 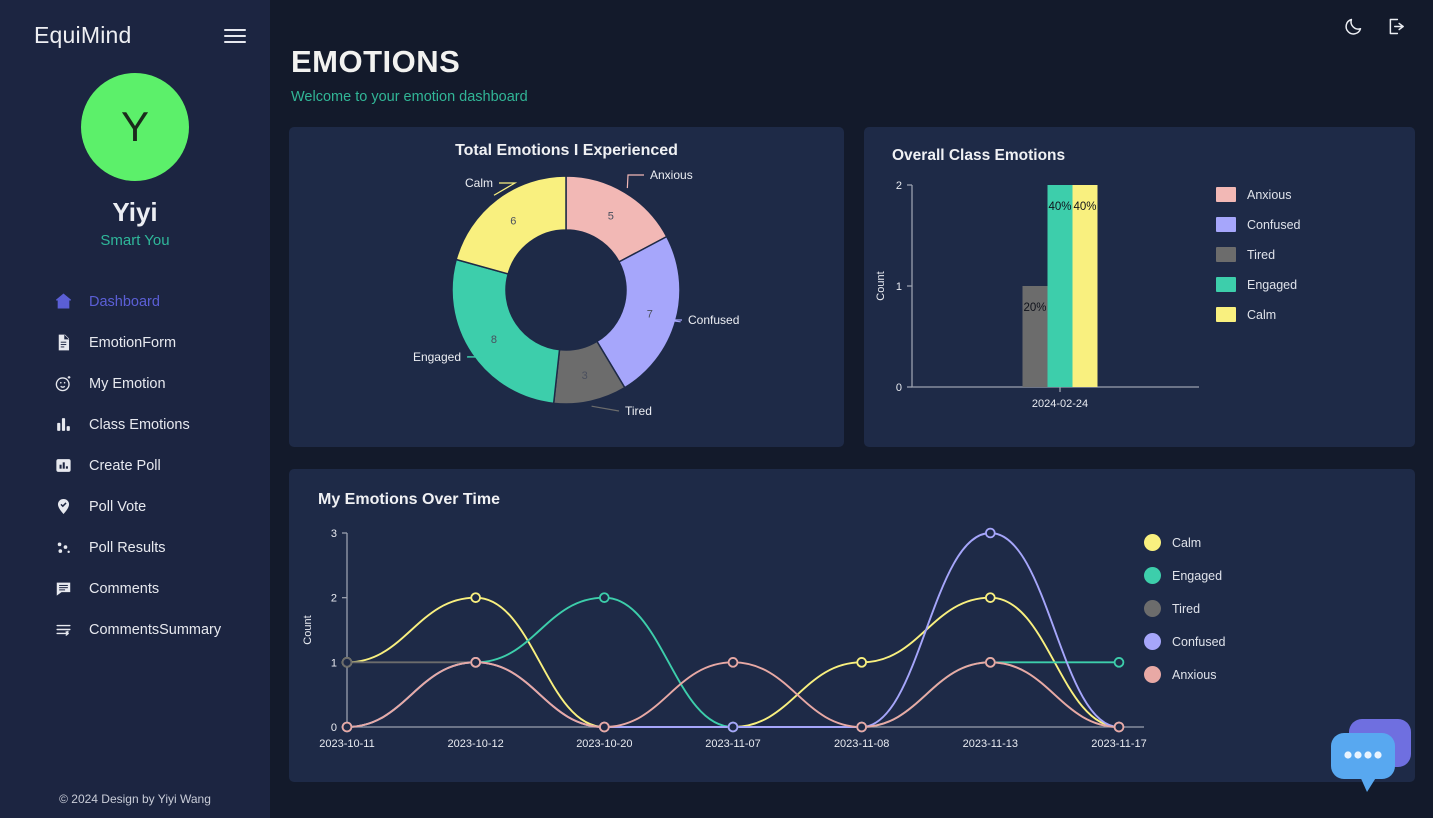 I want to click on user-profile: Y Yiyi Smart You, so click(x=135, y=161).